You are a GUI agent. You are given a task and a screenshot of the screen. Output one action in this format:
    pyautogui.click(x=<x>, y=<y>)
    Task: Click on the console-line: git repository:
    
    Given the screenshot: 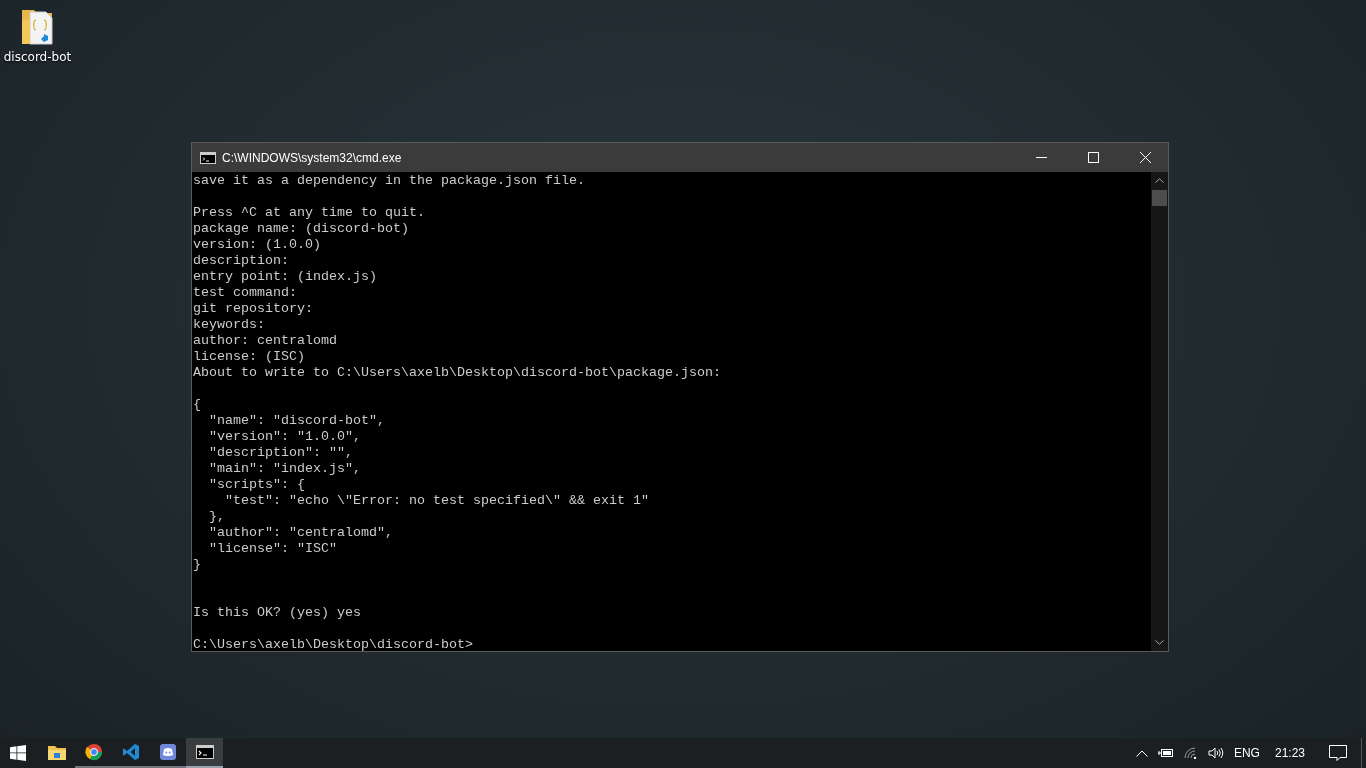 What is the action you would take?
    pyautogui.click(x=253, y=309)
    